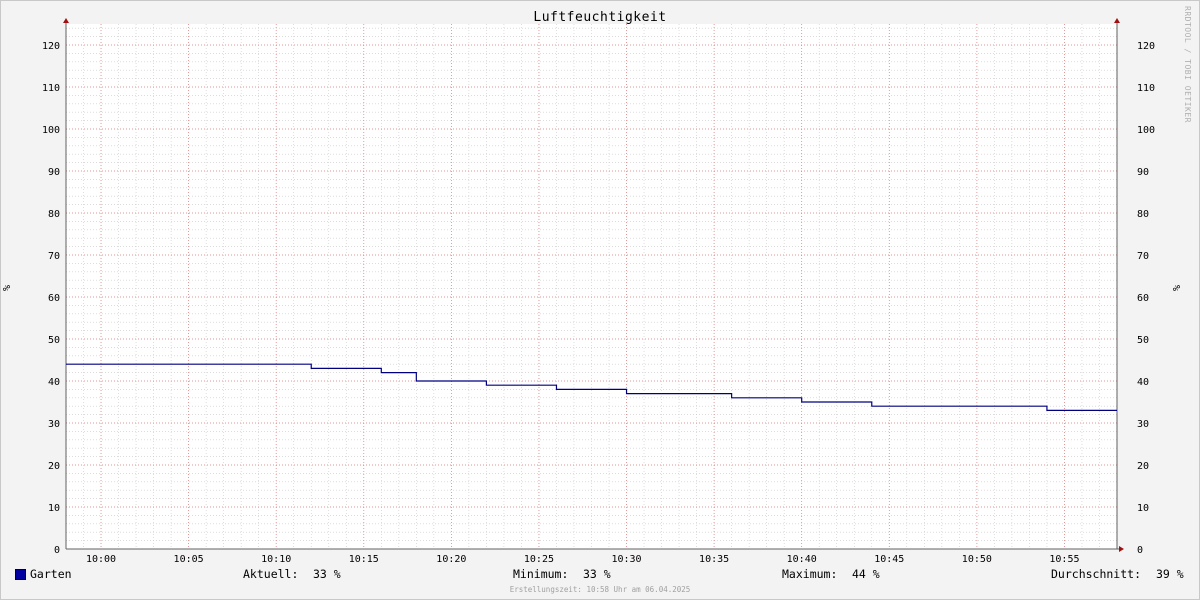  Describe the element at coordinates (66, 20) in the screenshot. I see `y-axis-left-arrow` at that location.